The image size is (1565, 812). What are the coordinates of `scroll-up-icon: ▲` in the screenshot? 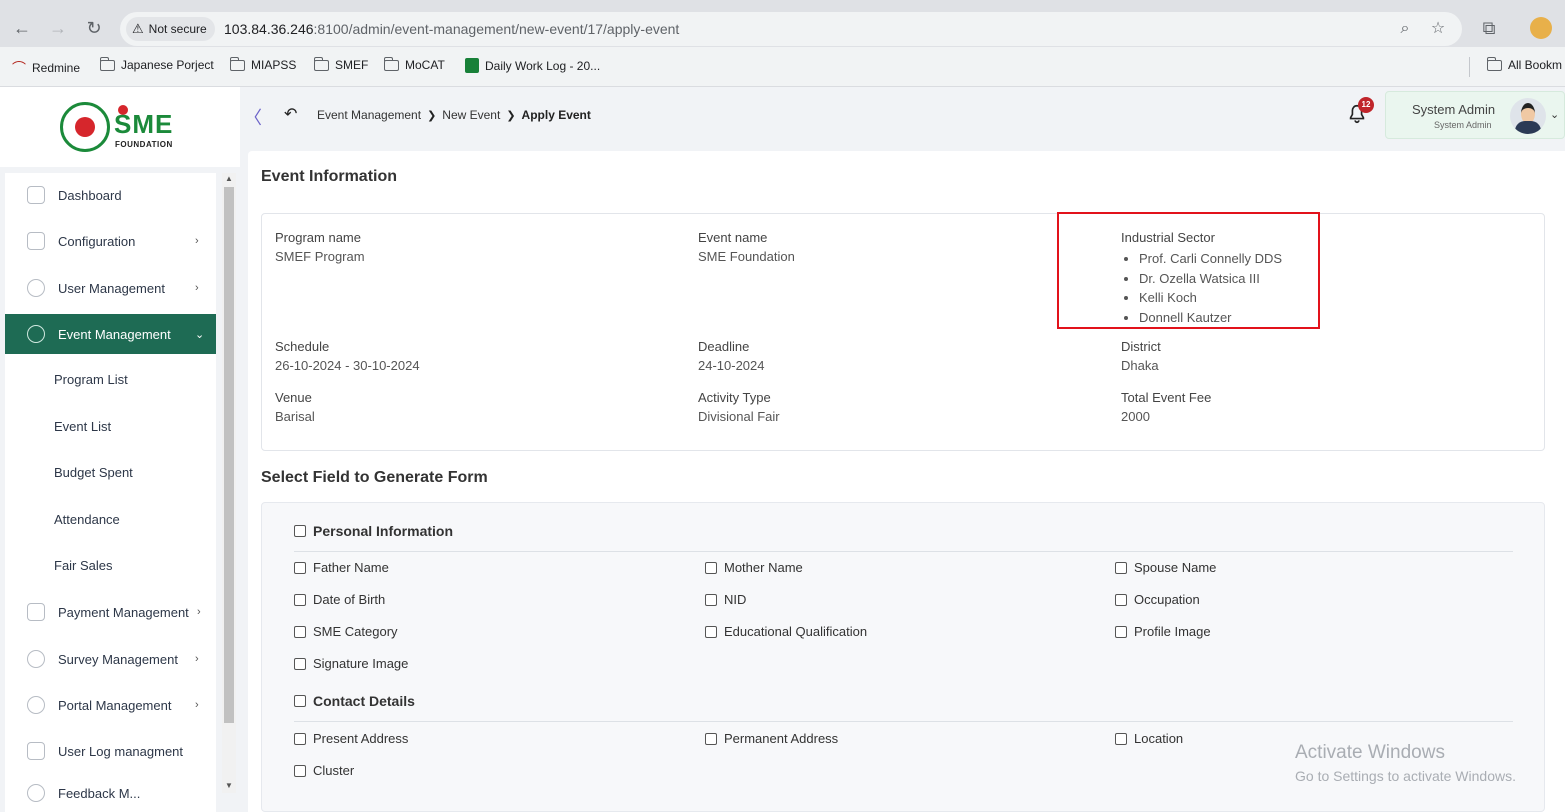 It's located at (229, 178).